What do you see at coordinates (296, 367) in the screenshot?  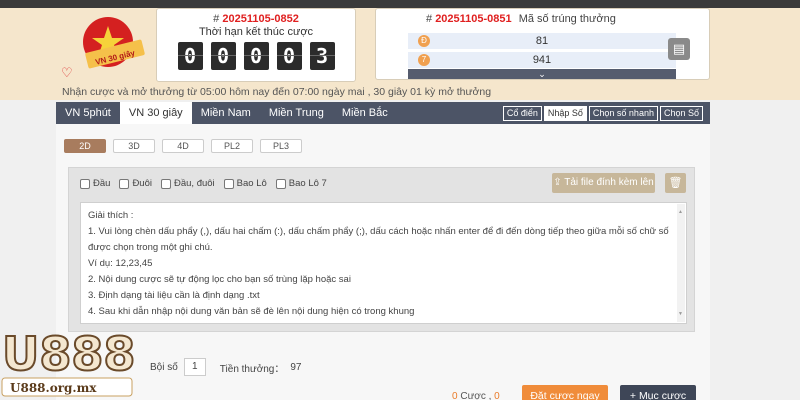 I see `prize-value: 97` at bounding box center [296, 367].